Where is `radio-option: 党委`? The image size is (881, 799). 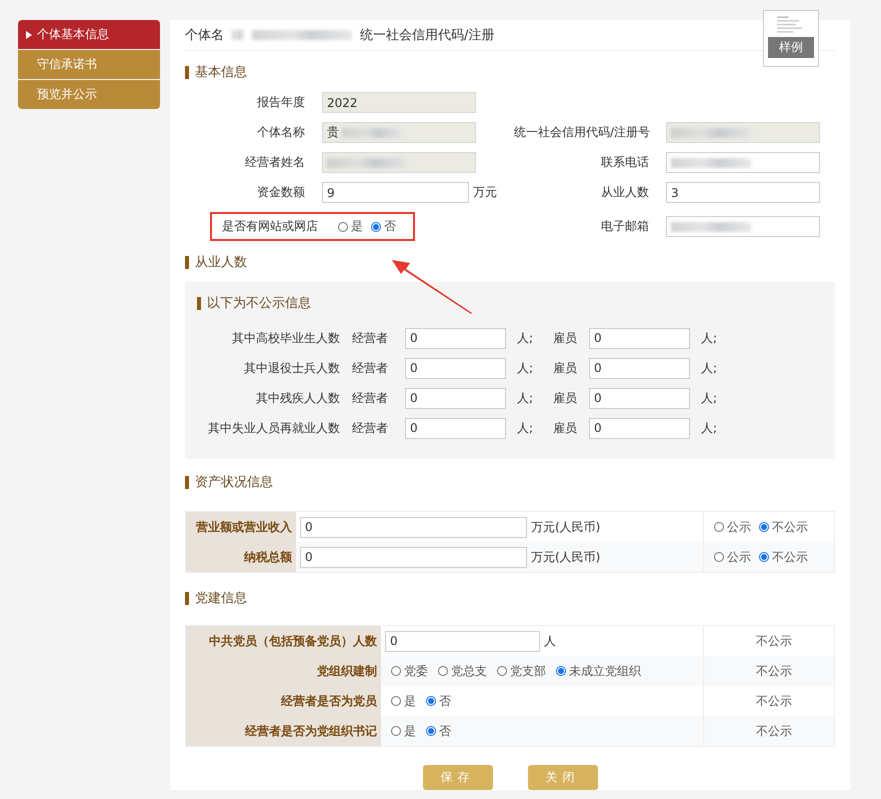 radio-option: 党委 is located at coordinates (409, 671).